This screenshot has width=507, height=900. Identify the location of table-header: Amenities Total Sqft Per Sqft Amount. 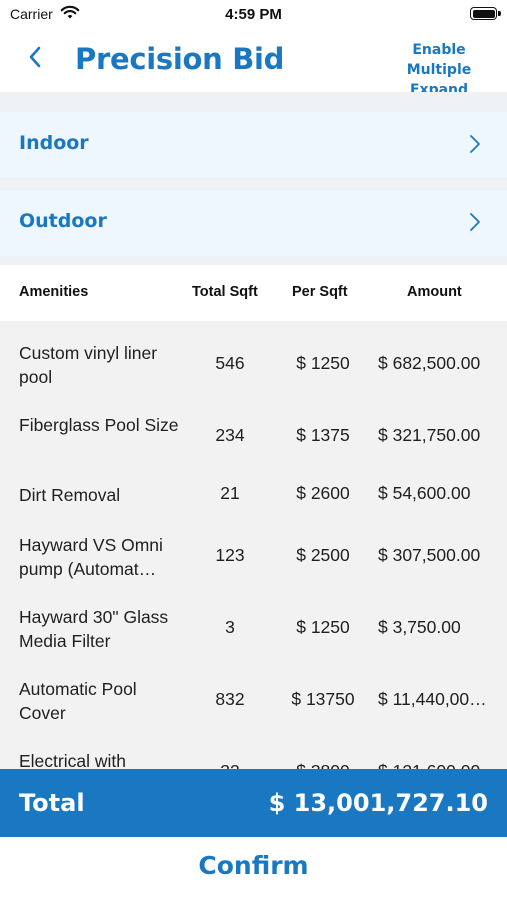
(253, 293).